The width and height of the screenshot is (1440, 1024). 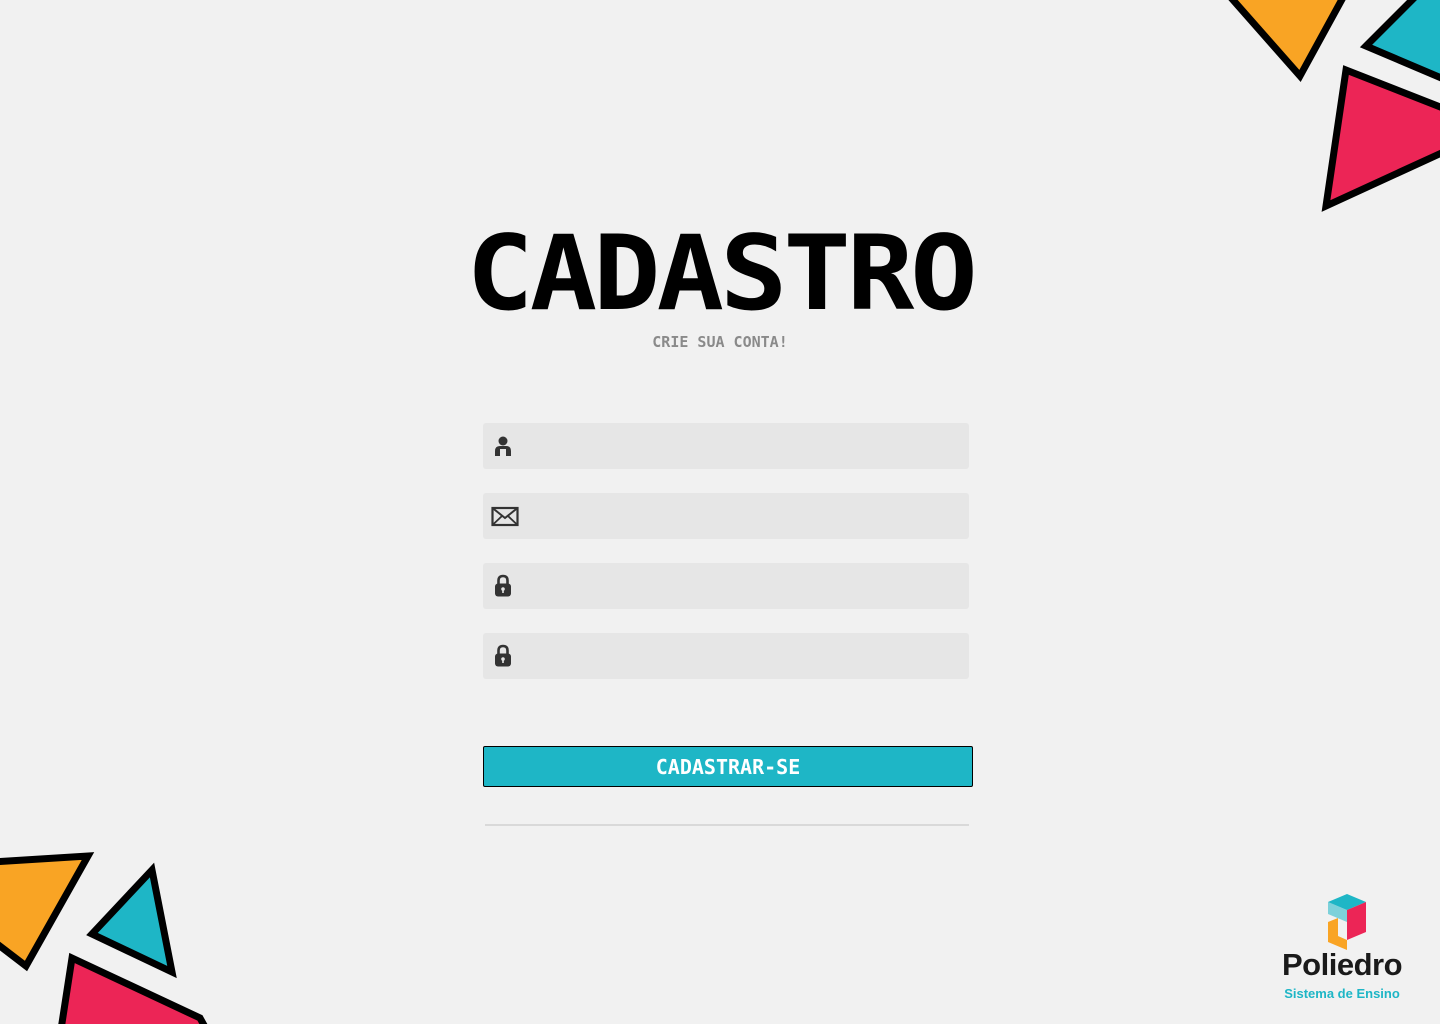 I want to click on confirm-password-input, so click(x=742, y=656).